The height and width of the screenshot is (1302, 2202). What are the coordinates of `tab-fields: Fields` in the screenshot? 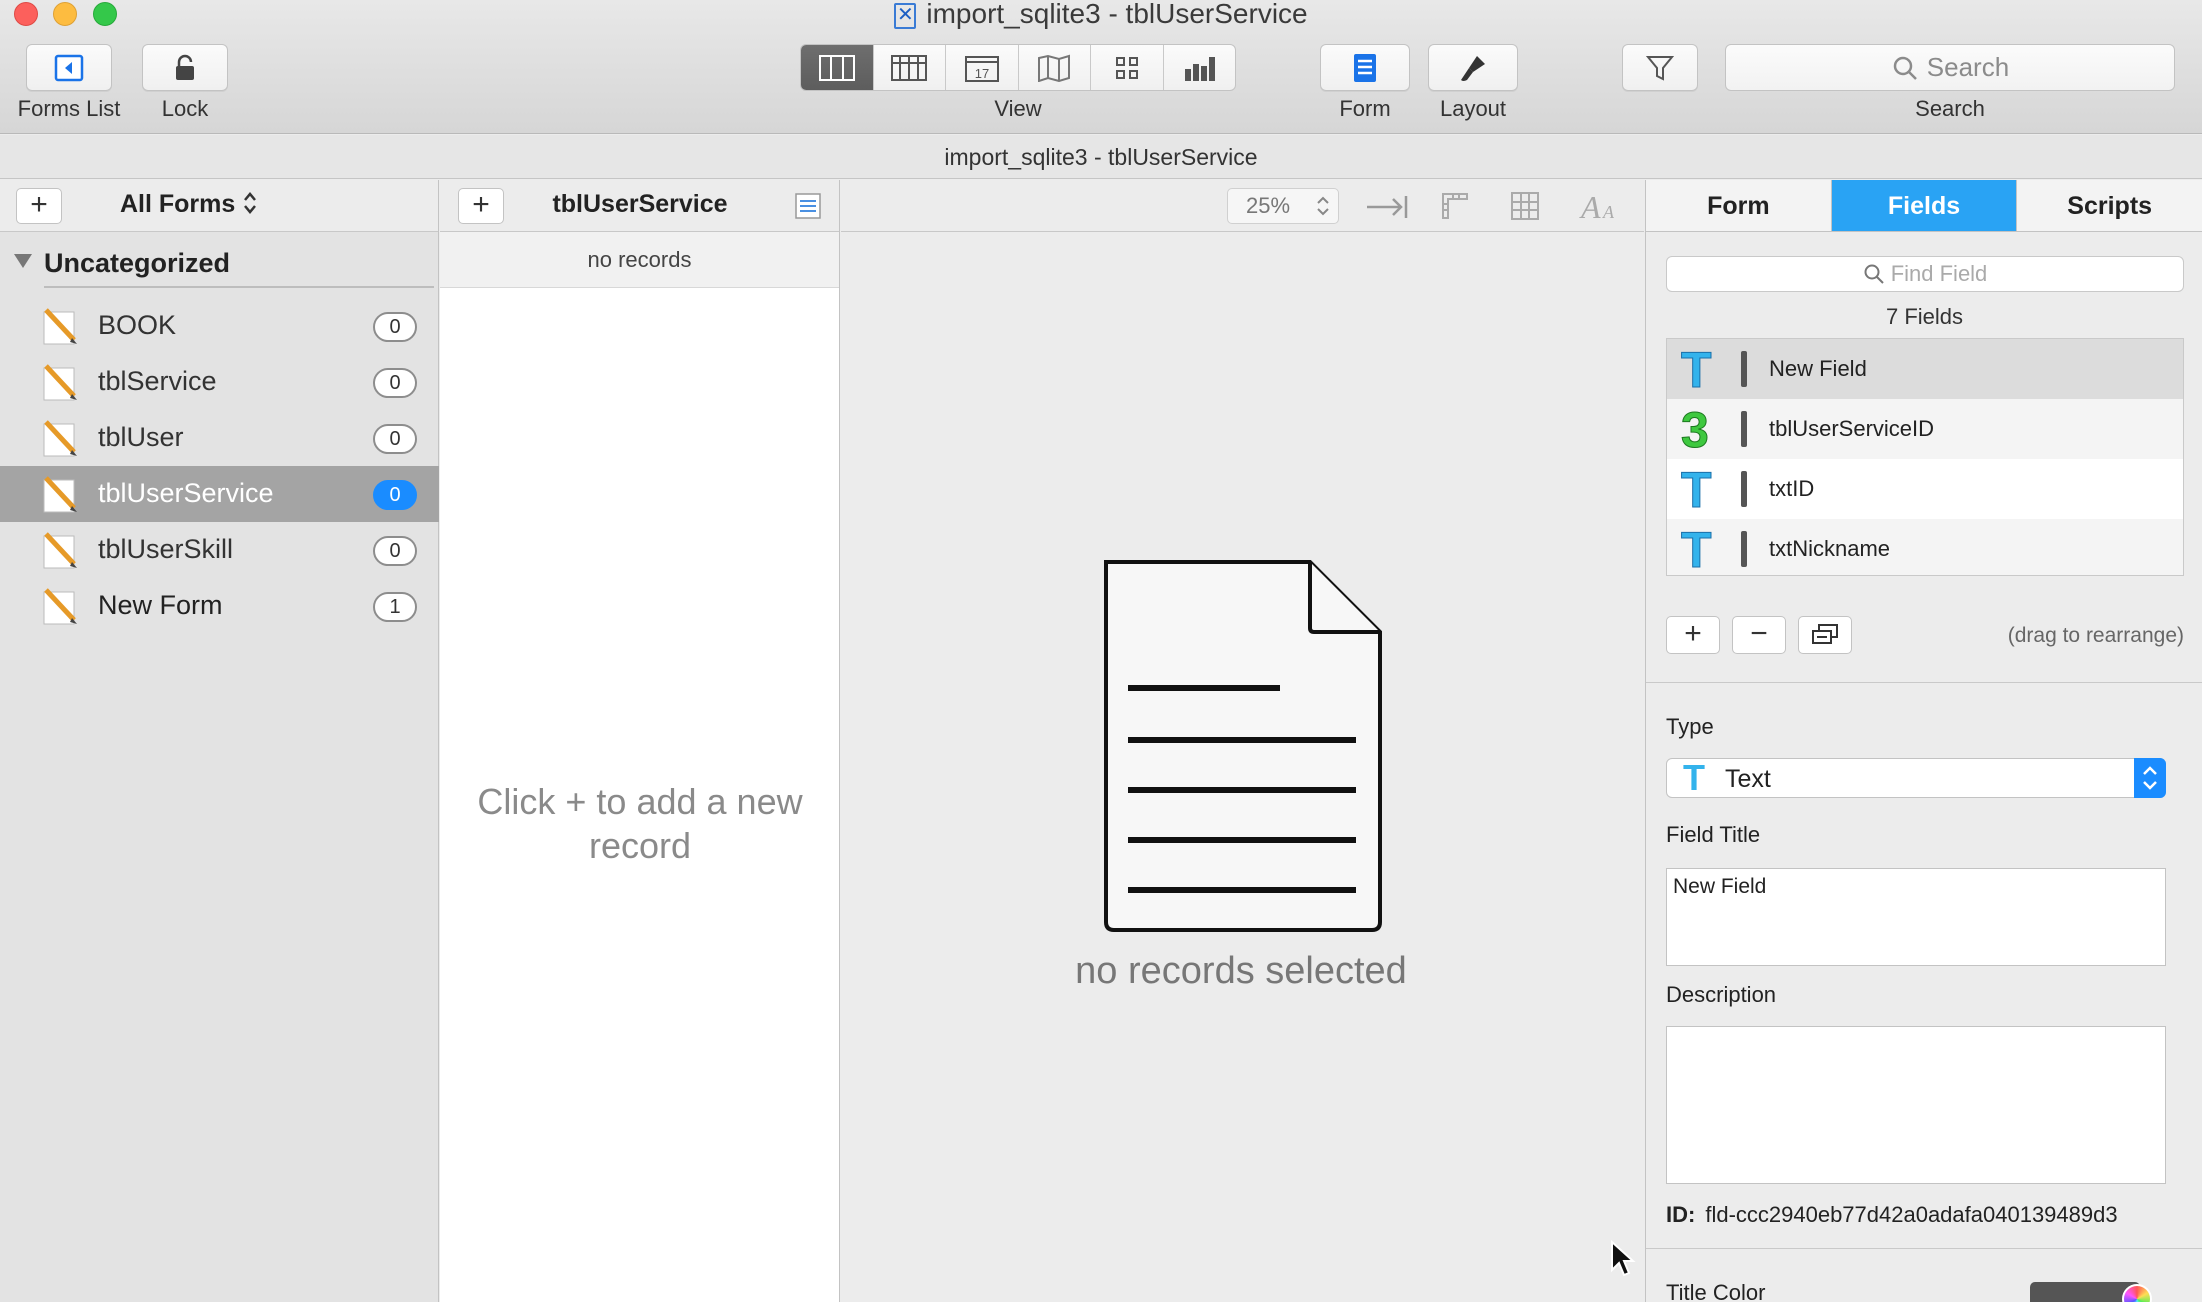 It's located at (1924, 205).